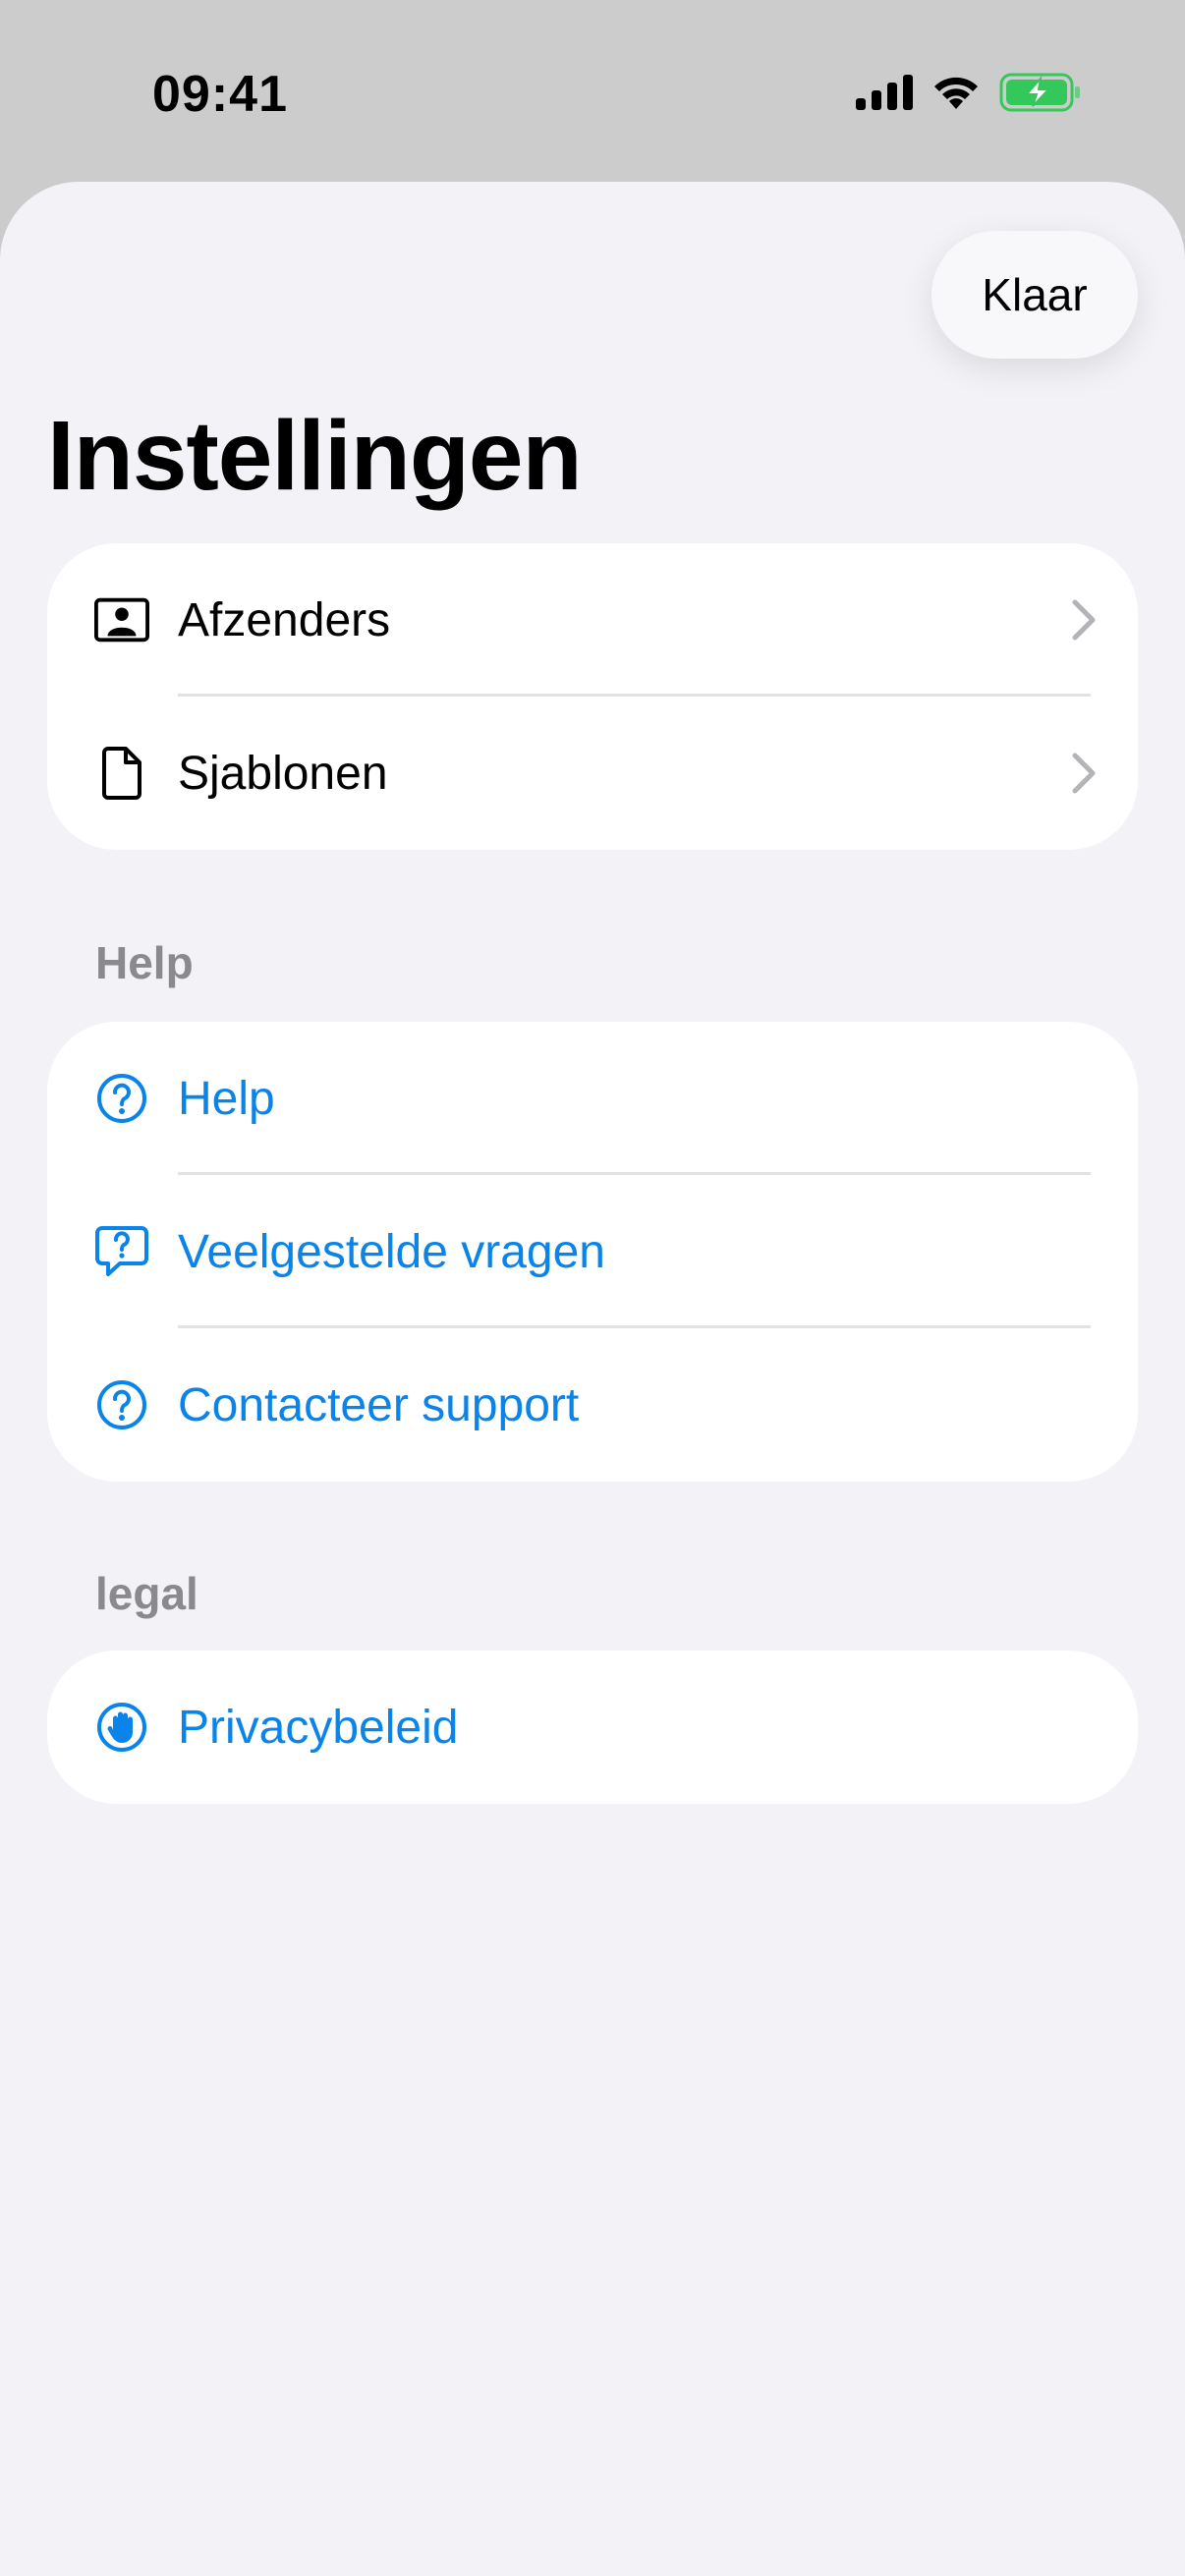  What do you see at coordinates (1040, 92) in the screenshot?
I see `battery-charging-icon` at bounding box center [1040, 92].